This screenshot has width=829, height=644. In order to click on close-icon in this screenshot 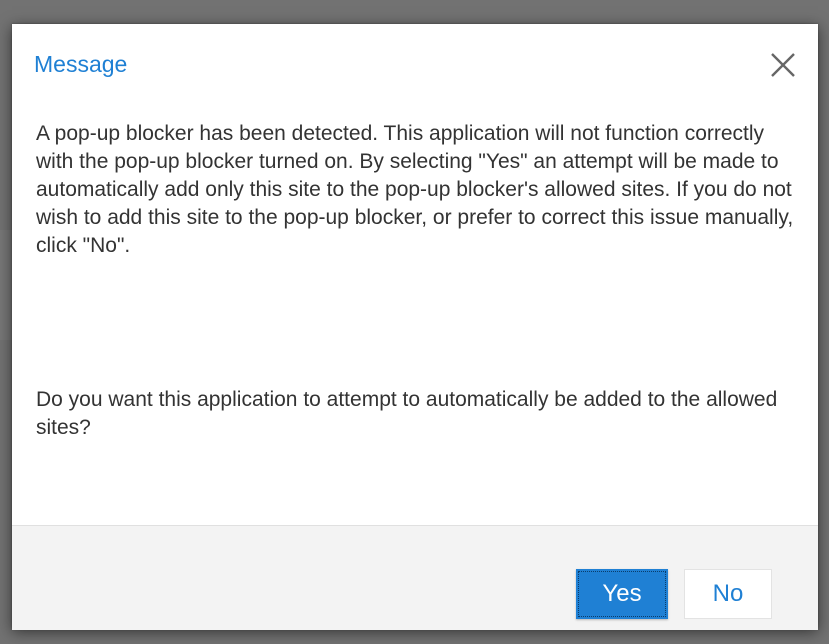, I will do `click(783, 65)`.